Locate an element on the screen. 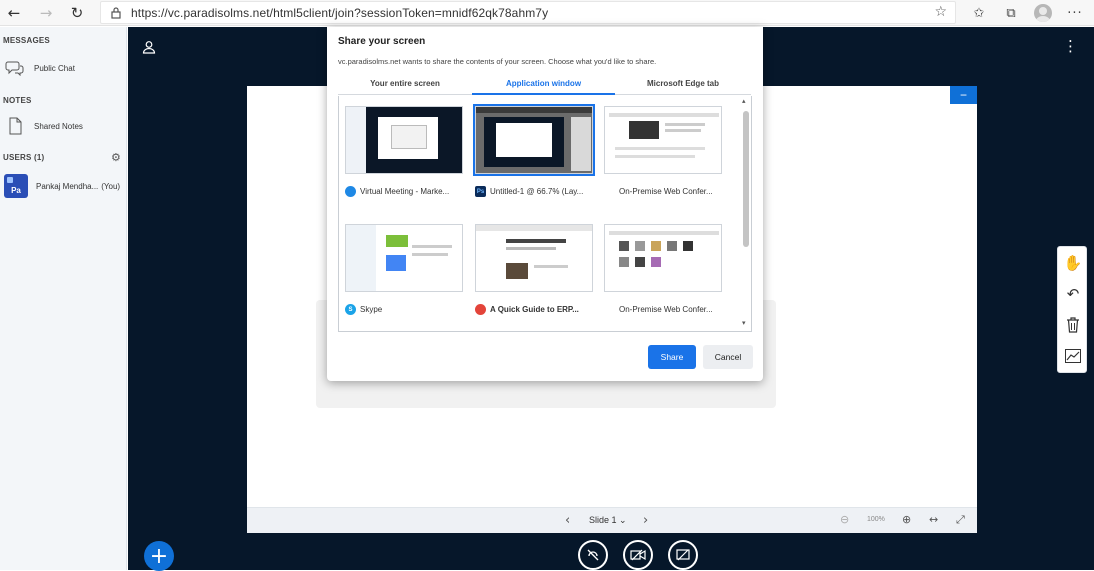 This screenshot has height=571, width=1094. forward-icon: → is located at coordinates (46, 13).